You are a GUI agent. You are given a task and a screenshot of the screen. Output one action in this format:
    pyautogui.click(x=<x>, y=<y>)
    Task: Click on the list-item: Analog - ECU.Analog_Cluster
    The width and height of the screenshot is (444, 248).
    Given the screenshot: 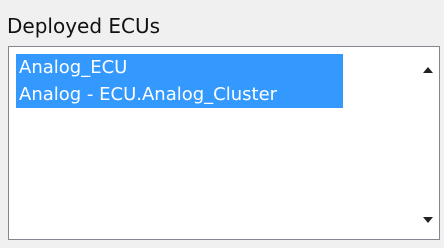 What is the action you would take?
    pyautogui.click(x=179, y=94)
    